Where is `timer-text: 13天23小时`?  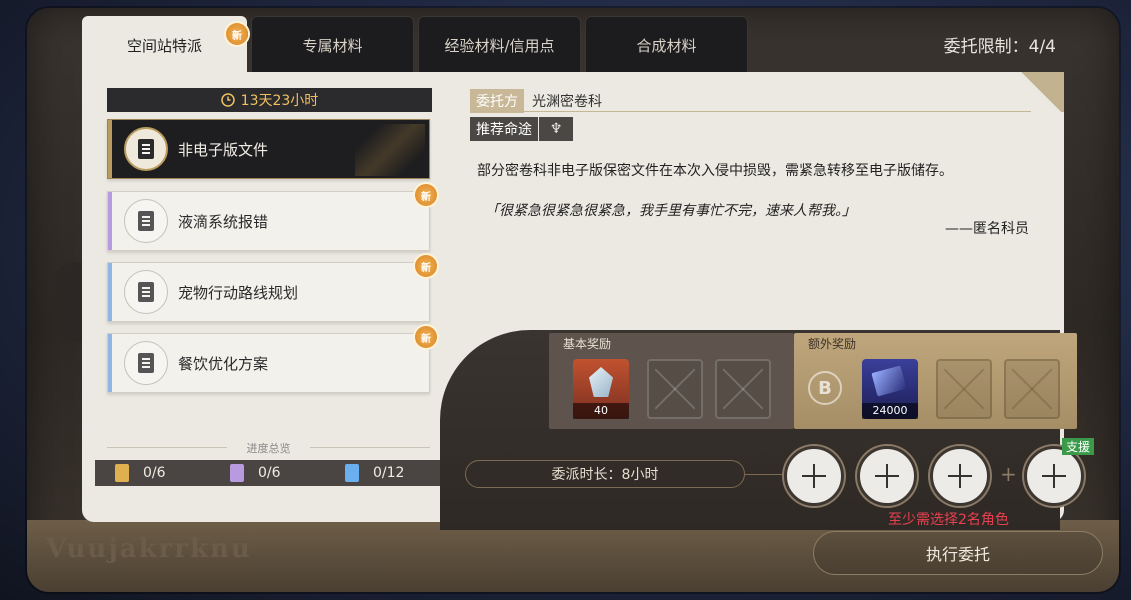 timer-text: 13天23小时 is located at coordinates (279, 101).